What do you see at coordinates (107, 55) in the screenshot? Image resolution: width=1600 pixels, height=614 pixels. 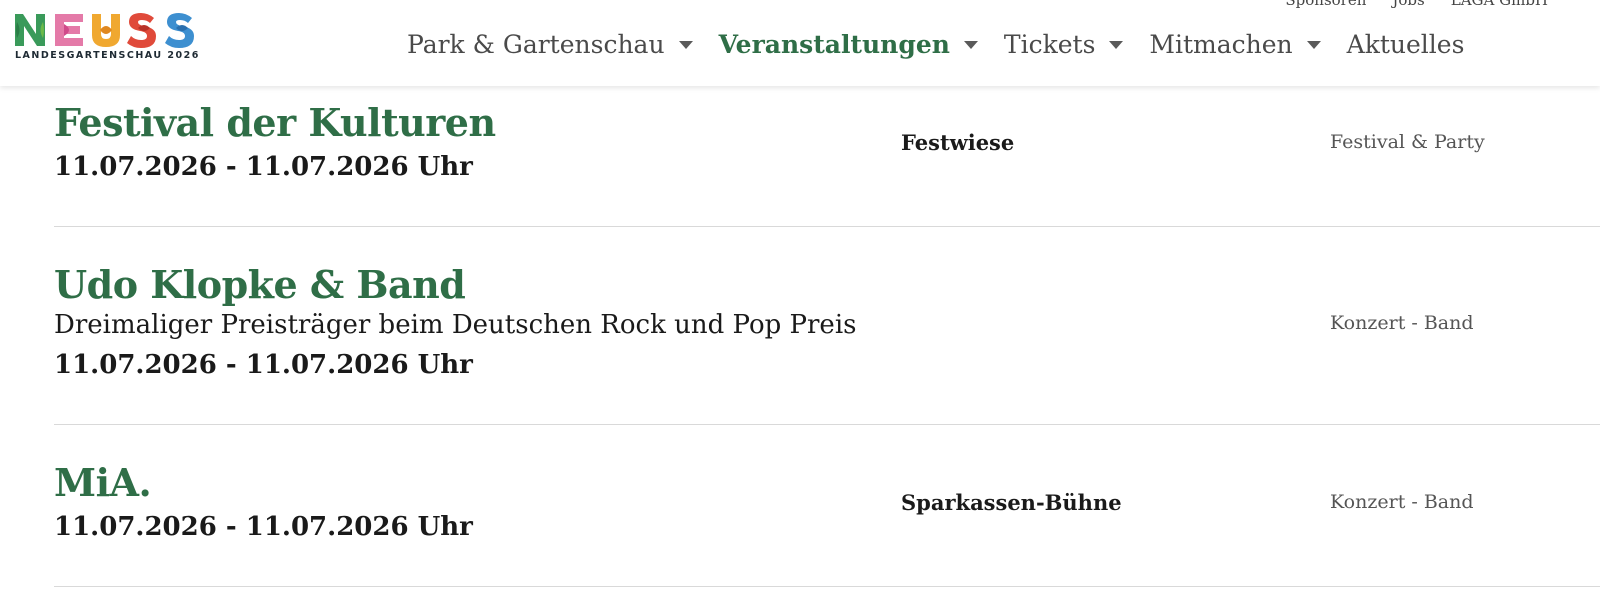 I see `logo-subtitle: LANDESGARTENSCHAU 2026` at bounding box center [107, 55].